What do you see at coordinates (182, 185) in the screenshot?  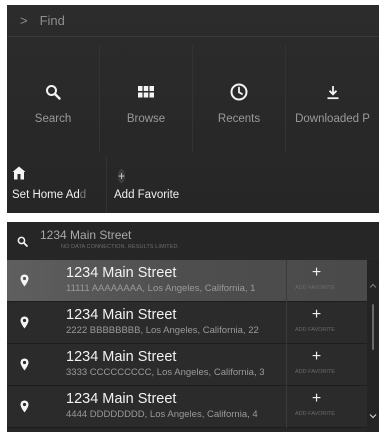 I see `add-favorite-button: + Add Favorite` at bounding box center [182, 185].